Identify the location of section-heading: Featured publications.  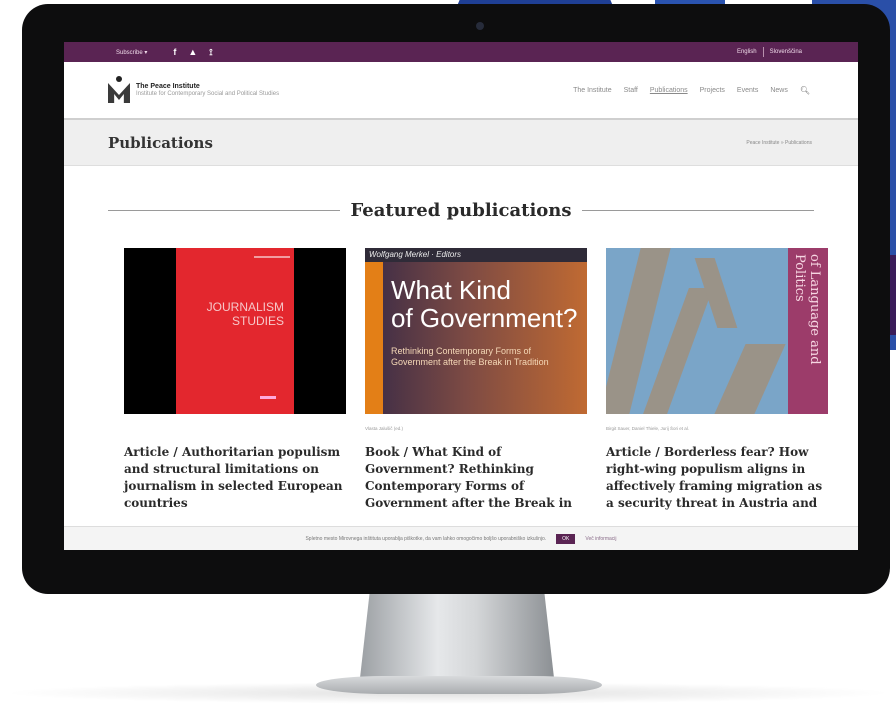
(461, 210).